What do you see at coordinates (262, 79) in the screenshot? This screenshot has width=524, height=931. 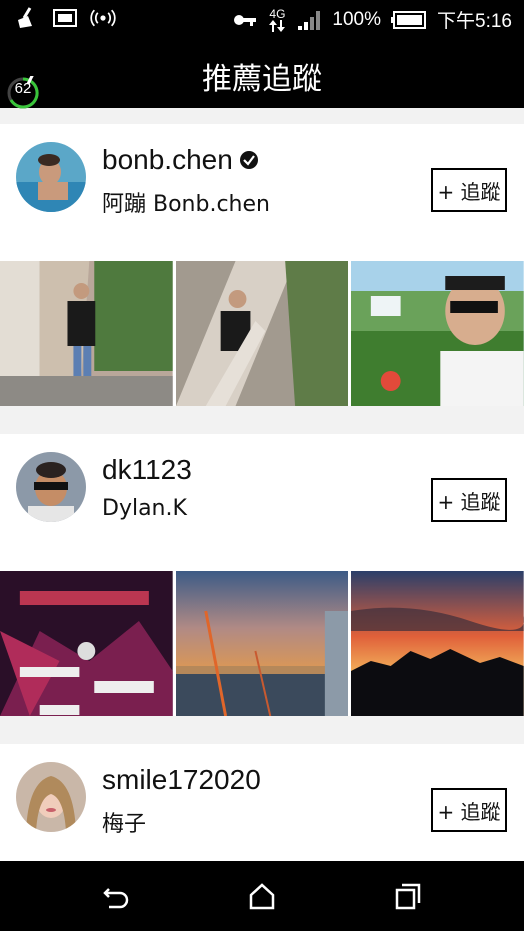 I see `page-title: 推薦追蹤` at bounding box center [262, 79].